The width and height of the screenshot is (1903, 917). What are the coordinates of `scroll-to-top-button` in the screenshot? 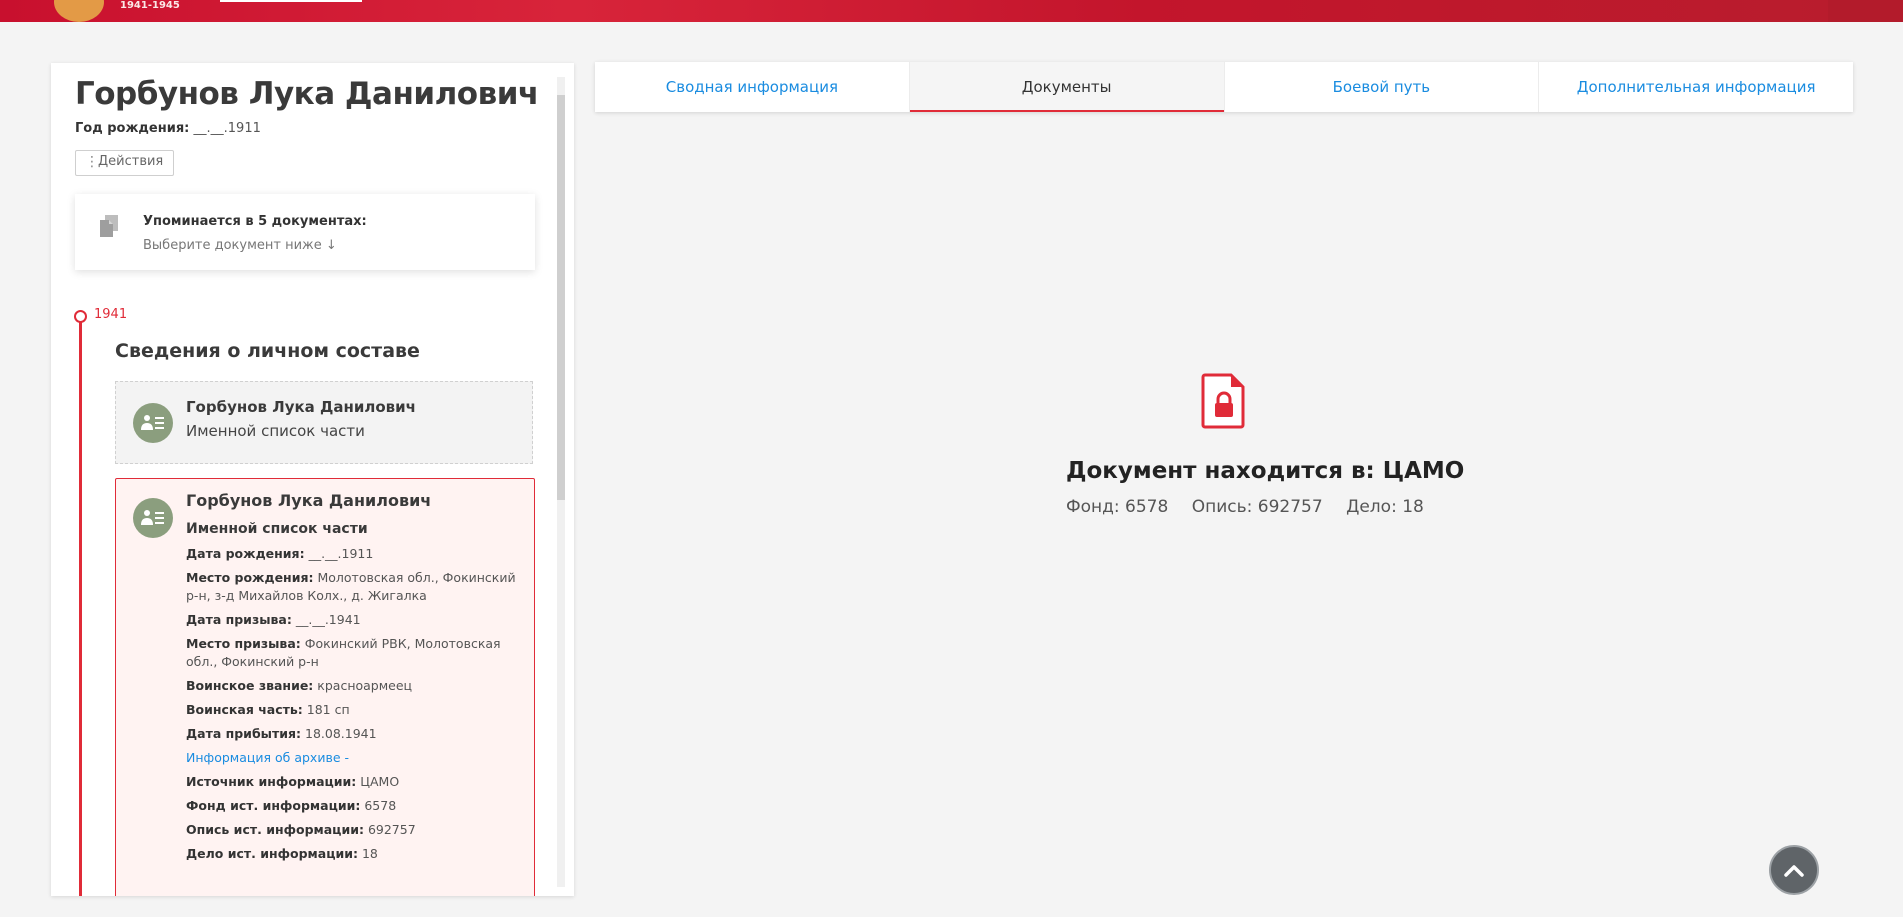 It's located at (1794, 870).